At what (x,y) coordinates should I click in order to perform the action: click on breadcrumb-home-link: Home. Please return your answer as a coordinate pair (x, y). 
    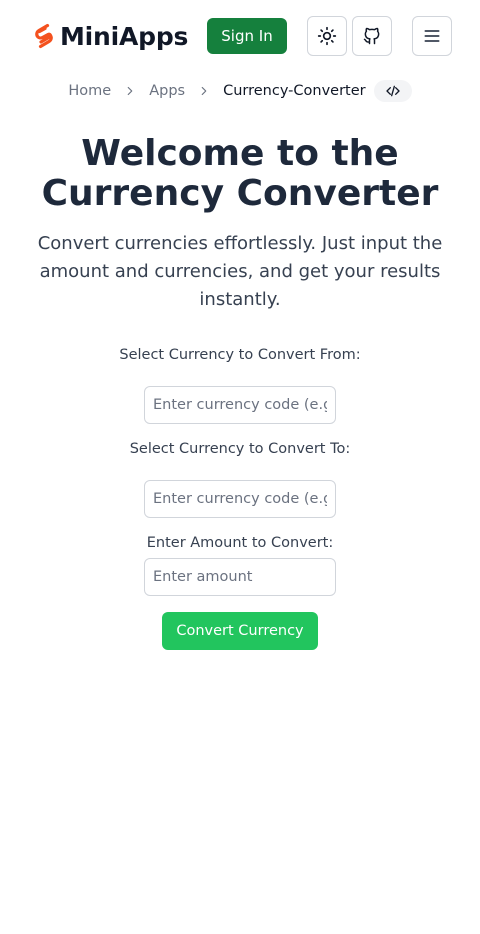
    Looking at the image, I should click on (89, 91).